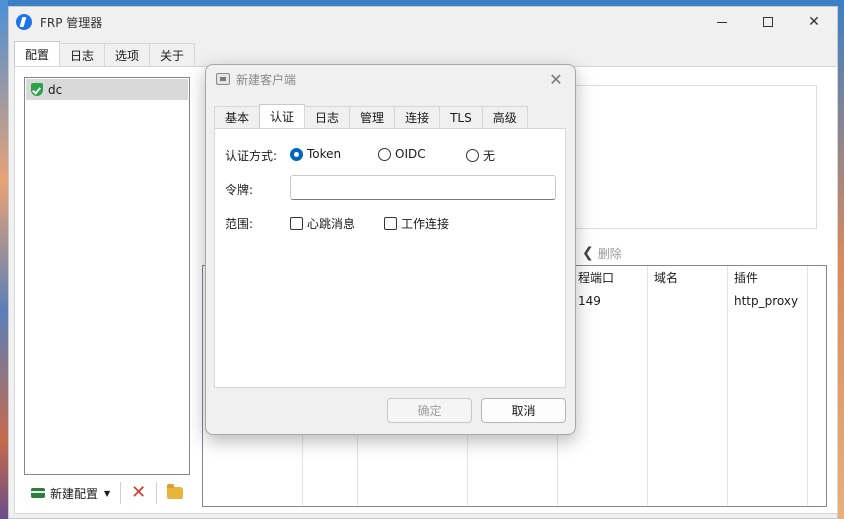 Image resolution: width=844 pixels, height=519 pixels. I want to click on desktop-wallpaper-left, so click(4, 259).